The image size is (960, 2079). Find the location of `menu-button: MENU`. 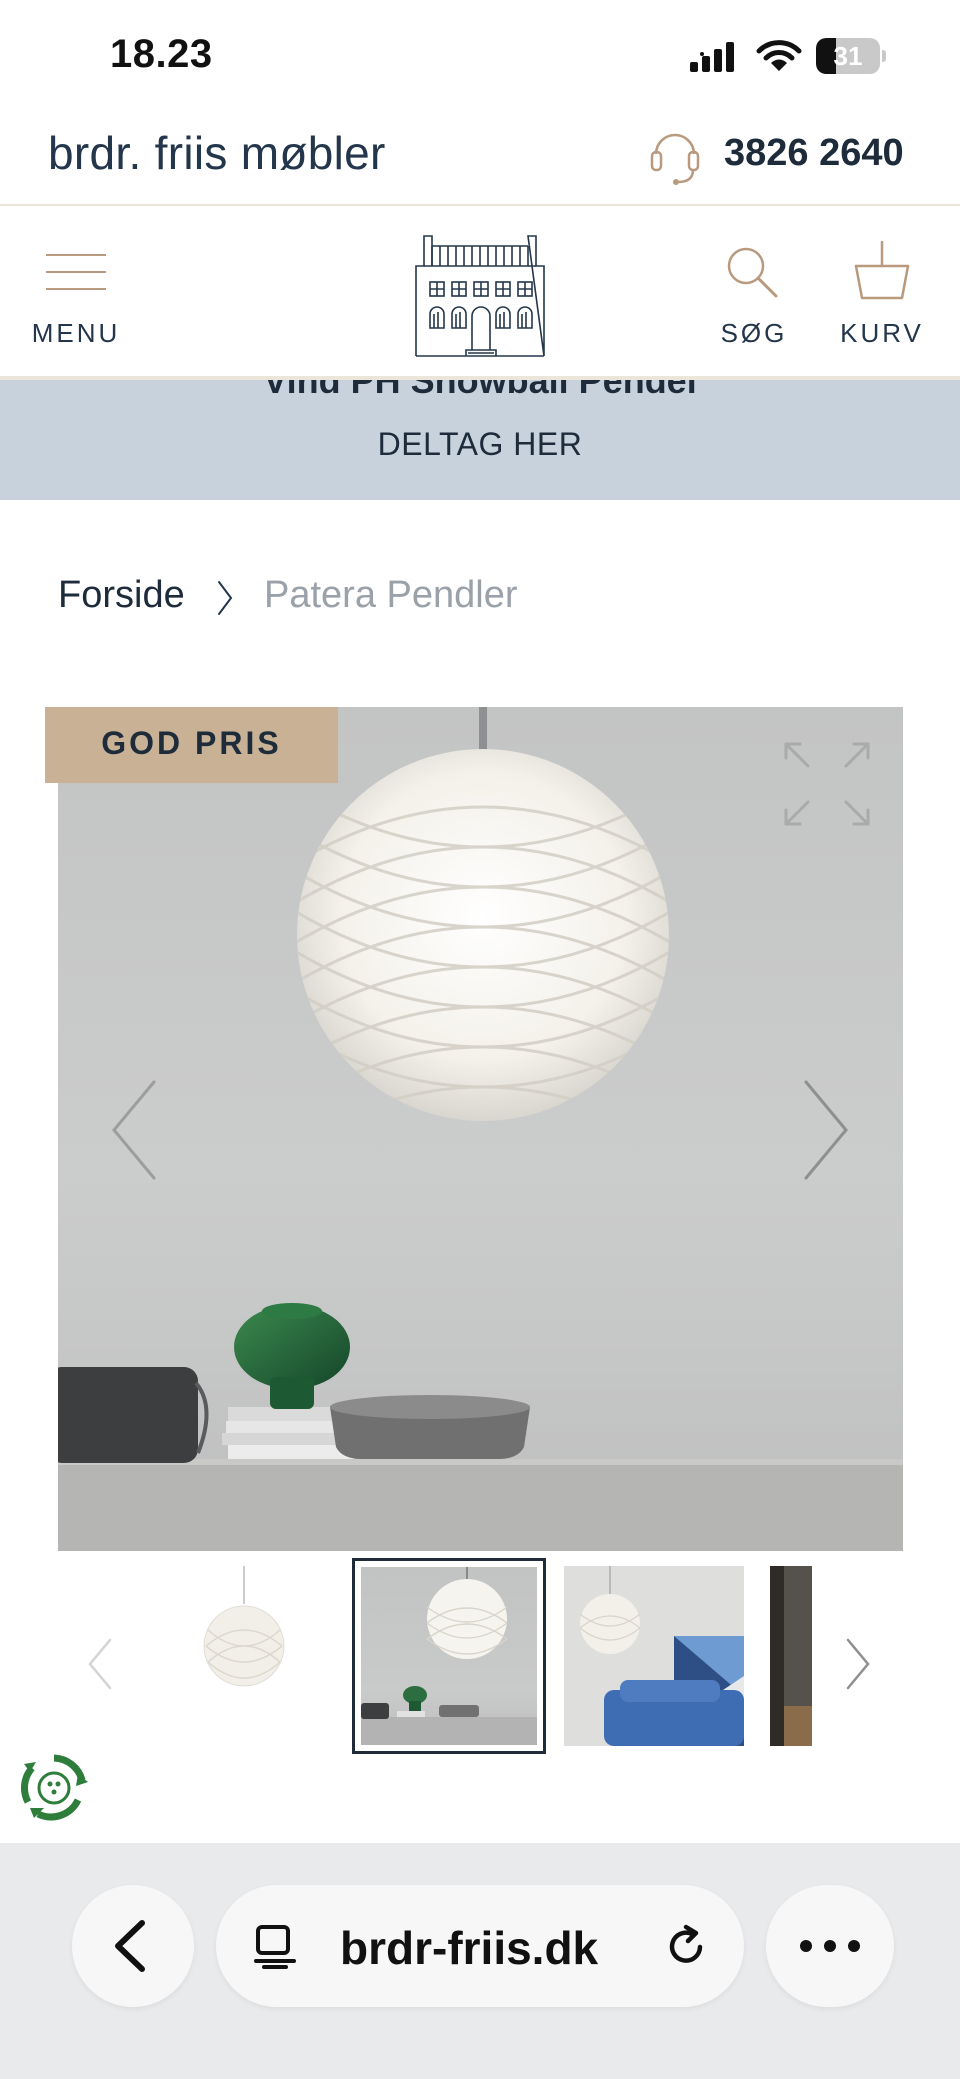

menu-button: MENU is located at coordinates (76, 291).